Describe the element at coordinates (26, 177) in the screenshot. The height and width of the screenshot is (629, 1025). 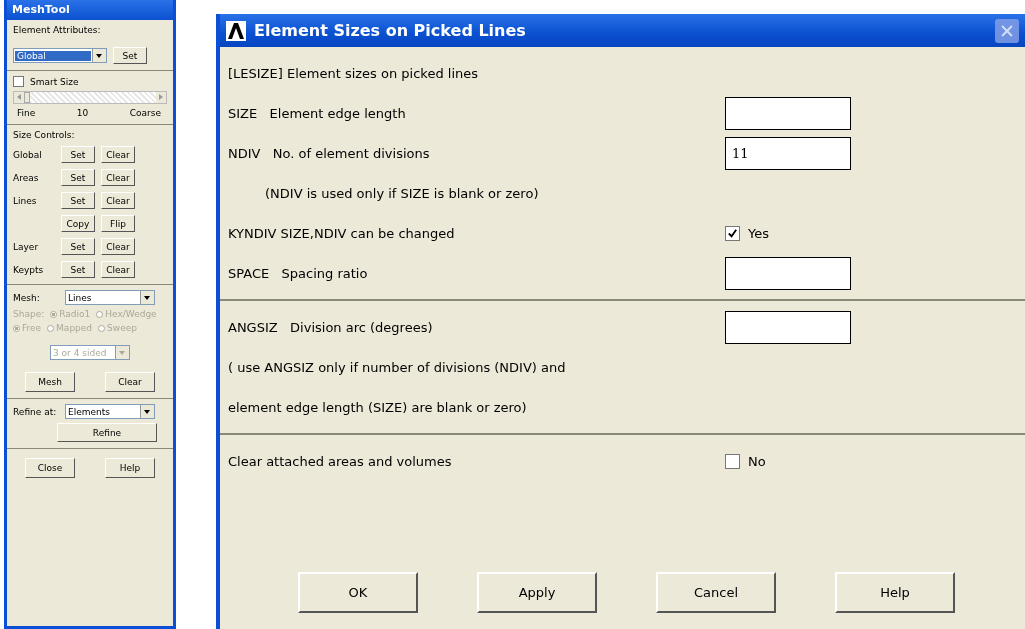
I see `row-label: Areas` at that location.